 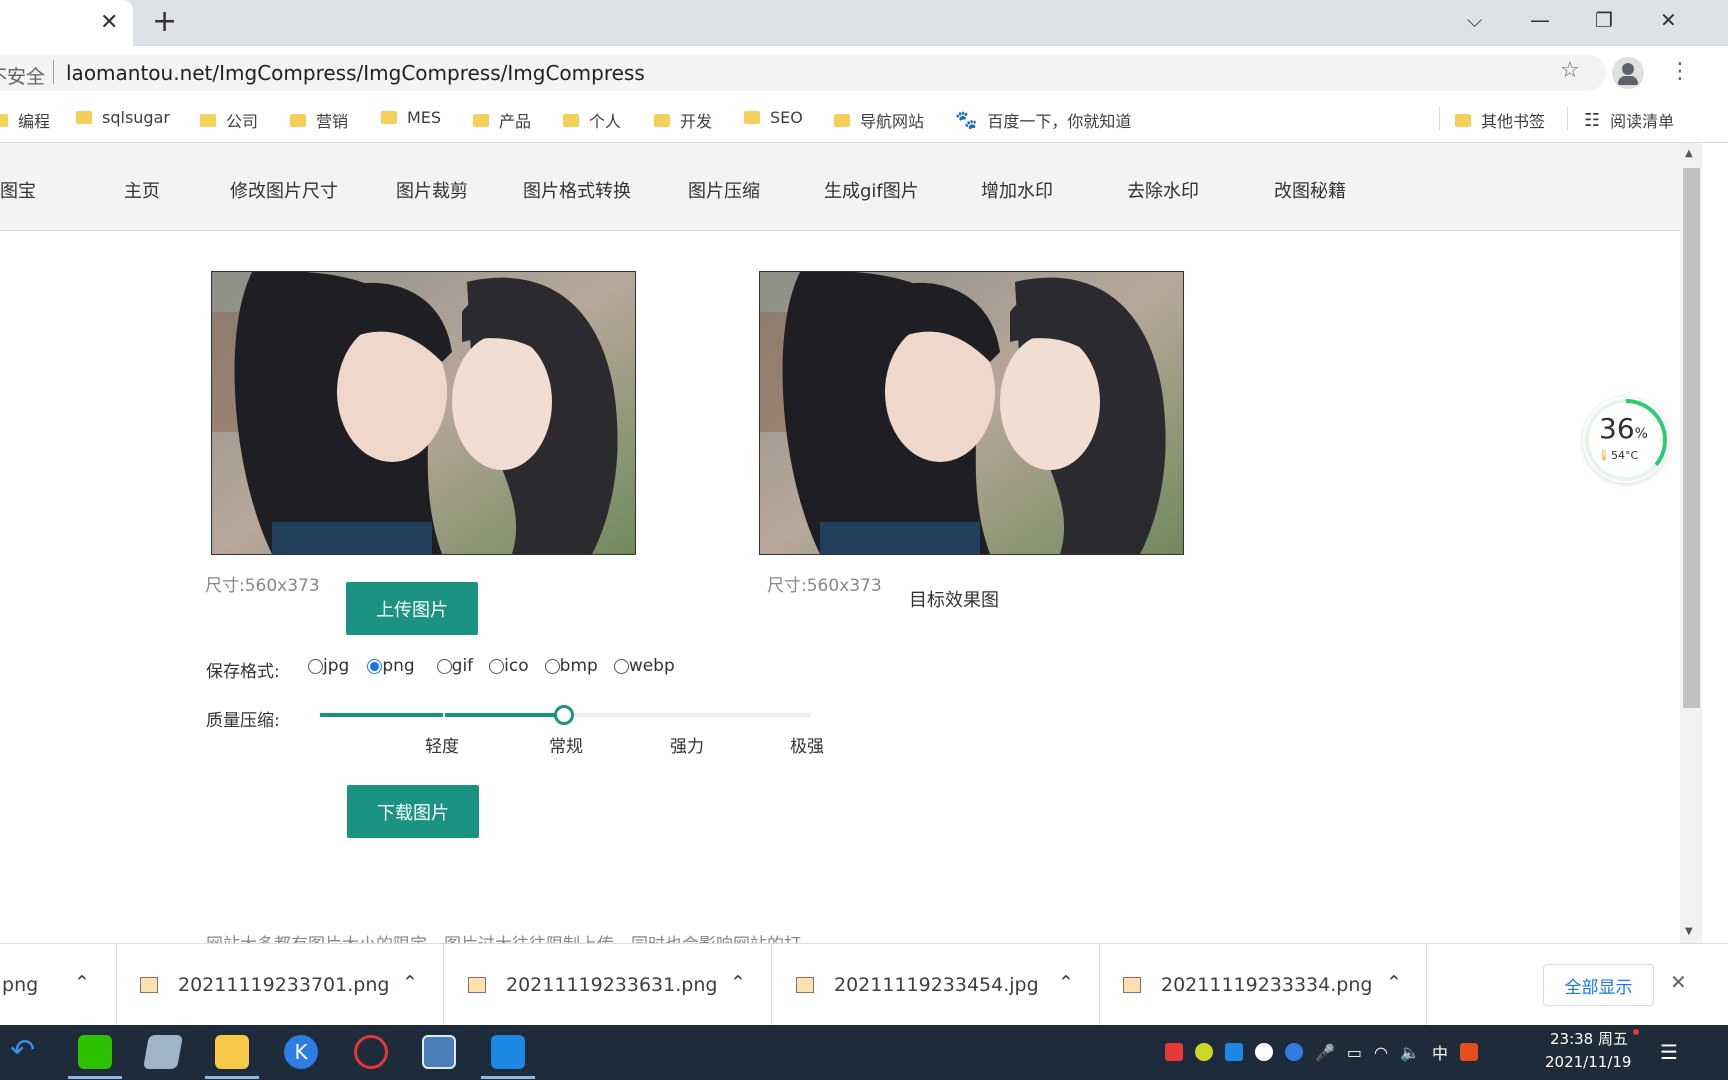 What do you see at coordinates (34, 121) in the screenshot?
I see `bookmark-label: 编程` at bounding box center [34, 121].